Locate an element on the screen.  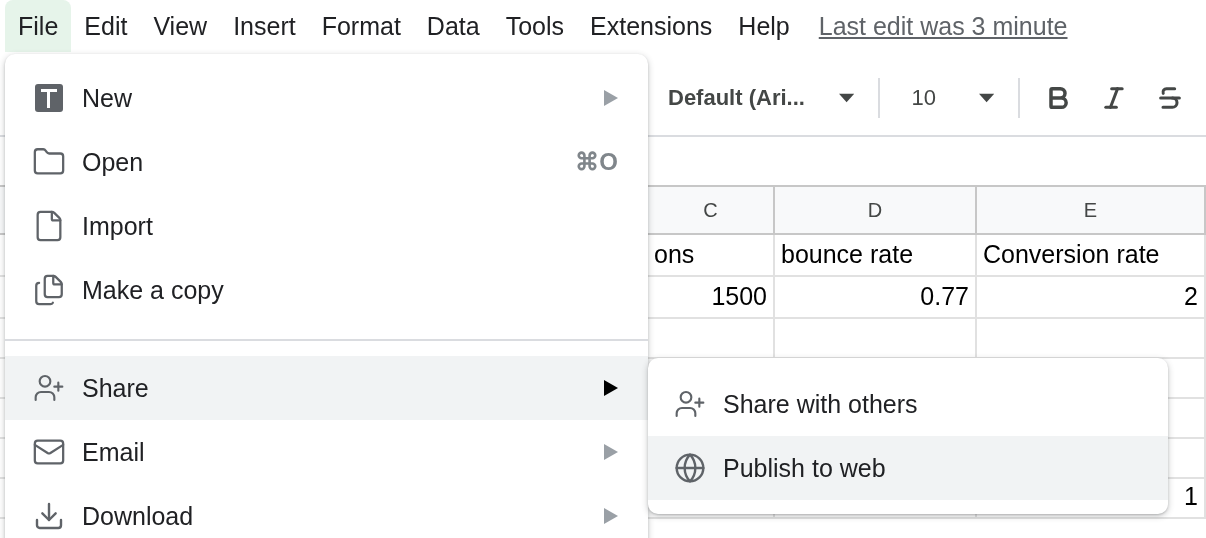
table-cell: Conversion rate is located at coordinates (1091, 256).